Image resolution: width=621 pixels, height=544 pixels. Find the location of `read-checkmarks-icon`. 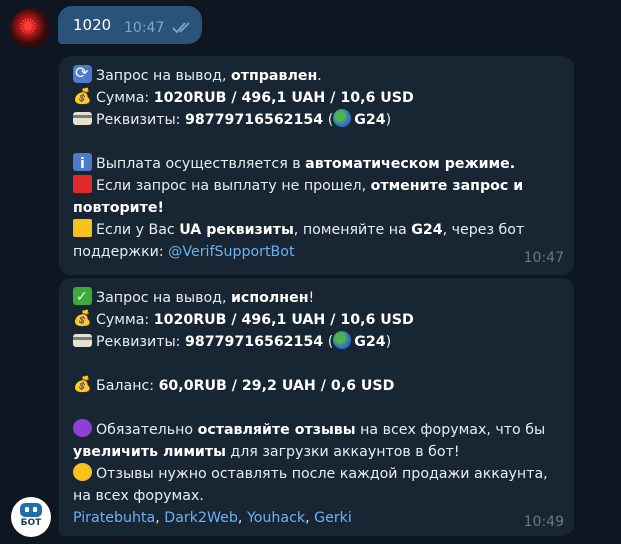

read-checkmarks-icon is located at coordinates (181, 28).